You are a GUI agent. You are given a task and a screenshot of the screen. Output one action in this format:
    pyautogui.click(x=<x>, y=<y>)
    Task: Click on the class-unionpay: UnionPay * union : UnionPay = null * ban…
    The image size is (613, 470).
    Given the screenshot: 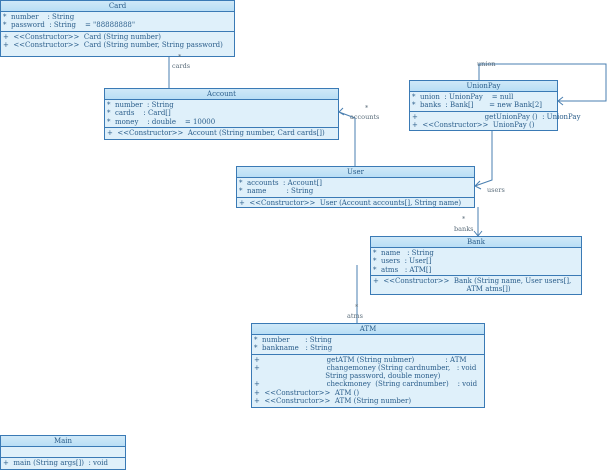 What is the action you would take?
    pyautogui.click(x=495, y=105)
    